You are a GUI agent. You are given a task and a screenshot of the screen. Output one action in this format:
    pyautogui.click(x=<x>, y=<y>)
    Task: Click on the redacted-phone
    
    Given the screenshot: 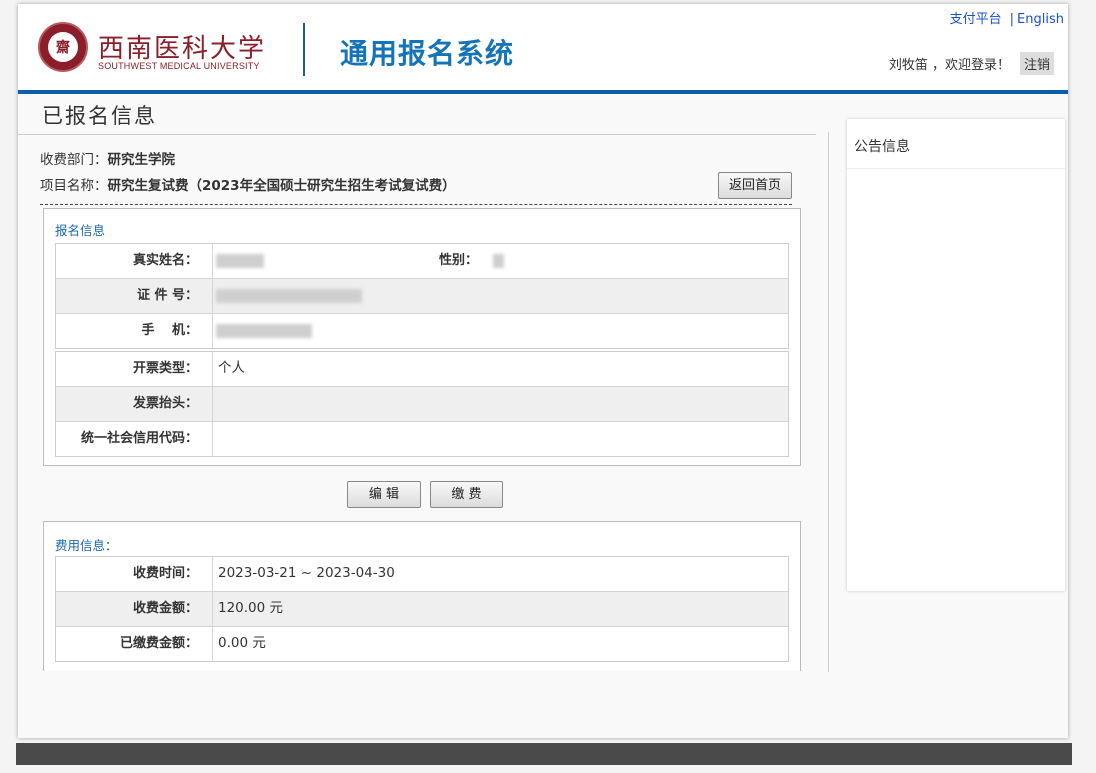 What is the action you would take?
    pyautogui.click(x=264, y=331)
    